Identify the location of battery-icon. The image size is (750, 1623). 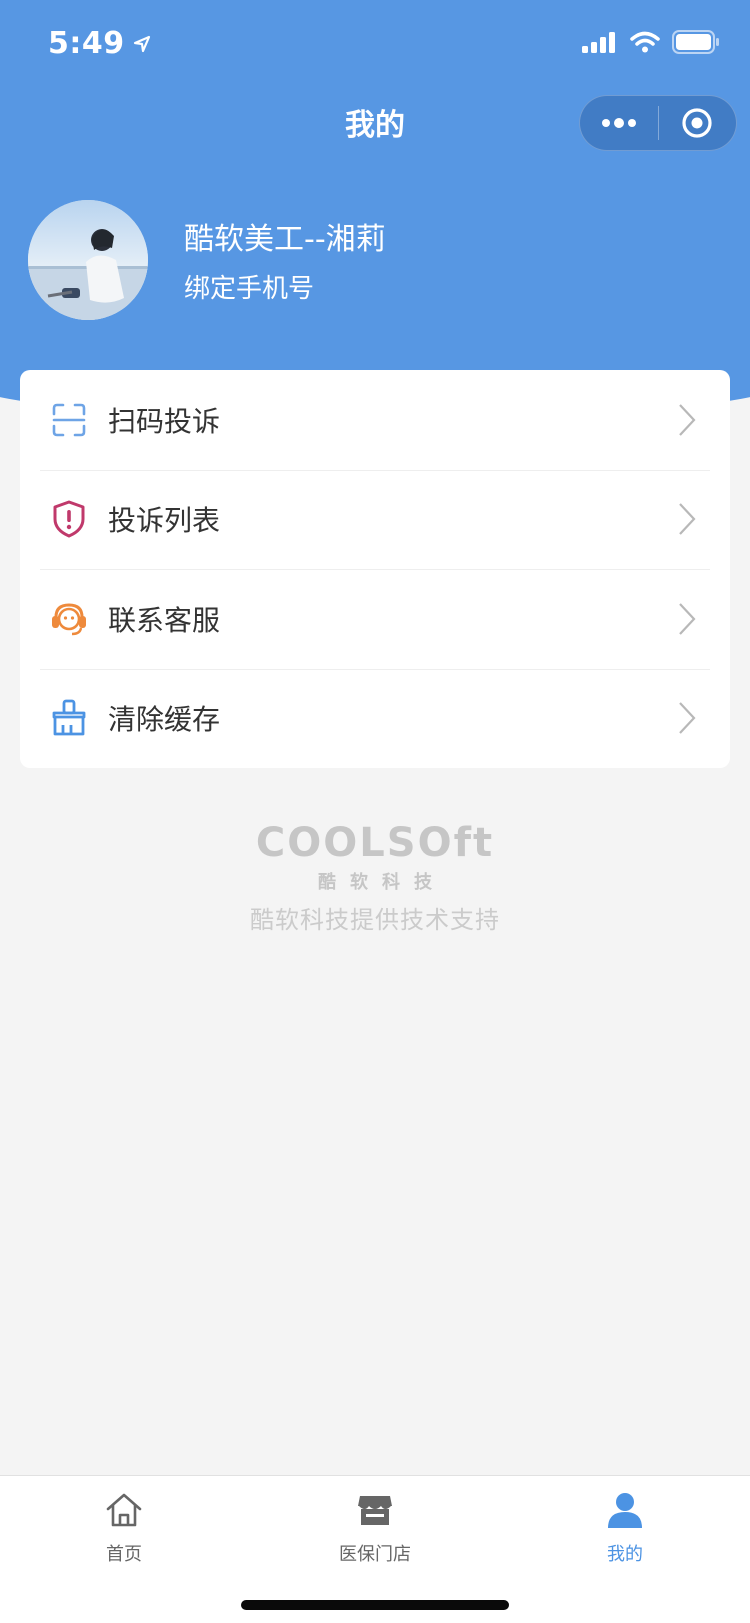
(695, 42).